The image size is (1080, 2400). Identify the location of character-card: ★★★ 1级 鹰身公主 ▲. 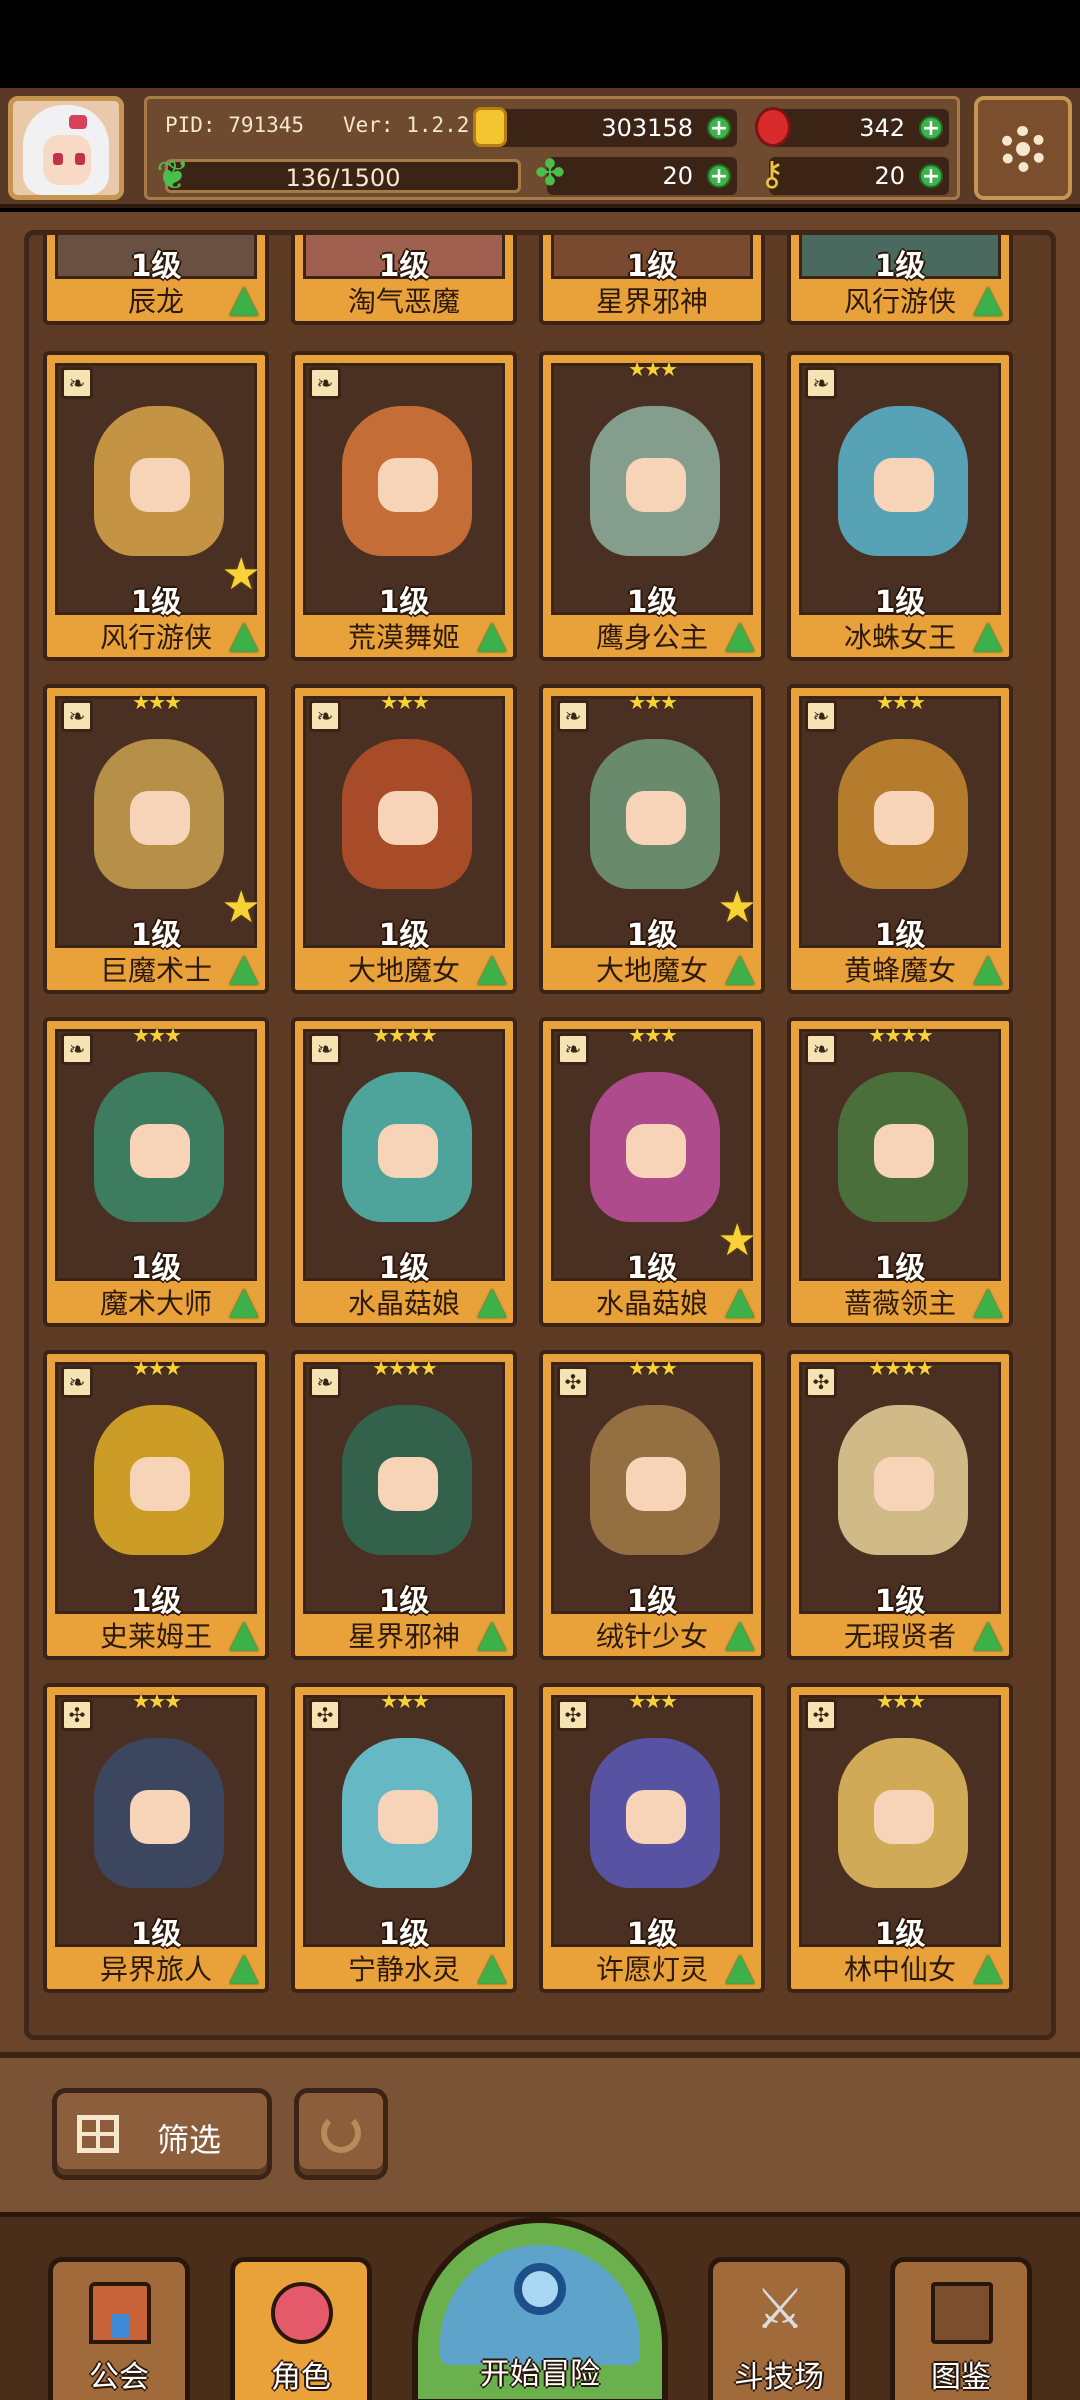
(652, 506).